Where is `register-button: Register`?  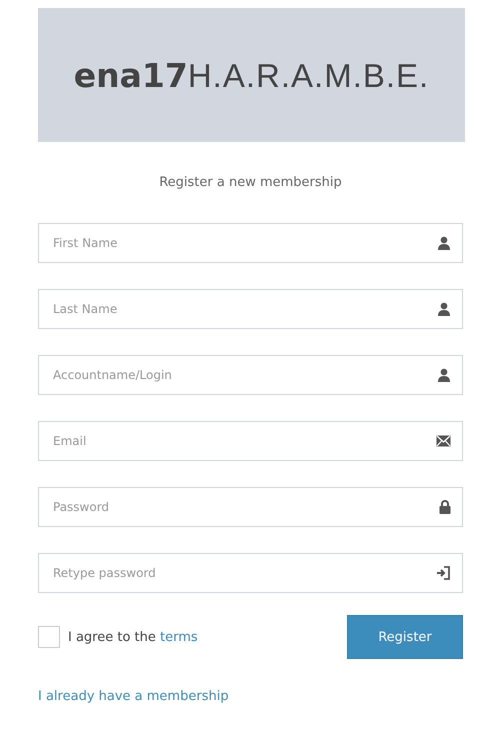 register-button: Register is located at coordinates (405, 637).